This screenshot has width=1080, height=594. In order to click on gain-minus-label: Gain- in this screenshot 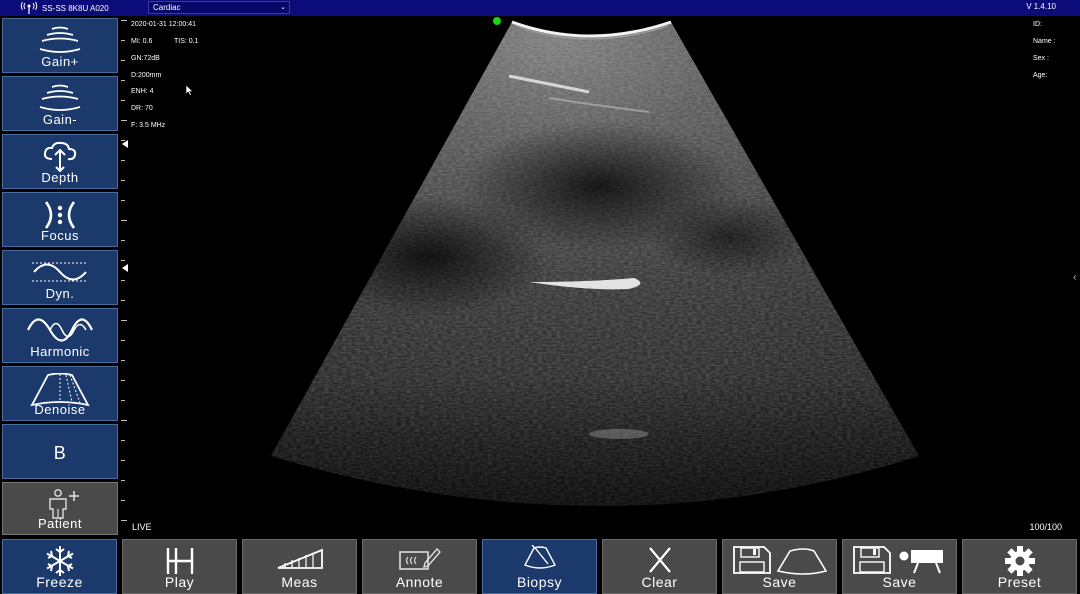, I will do `click(60, 119)`.